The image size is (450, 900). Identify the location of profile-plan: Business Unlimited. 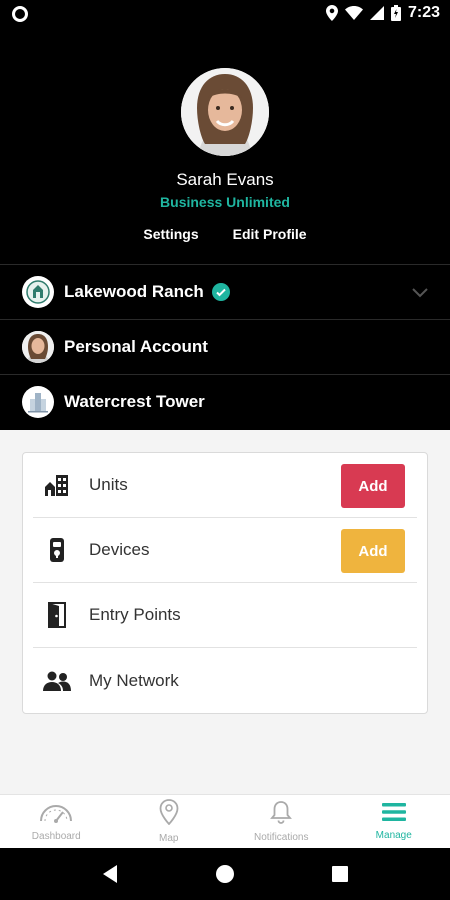
(225, 202).